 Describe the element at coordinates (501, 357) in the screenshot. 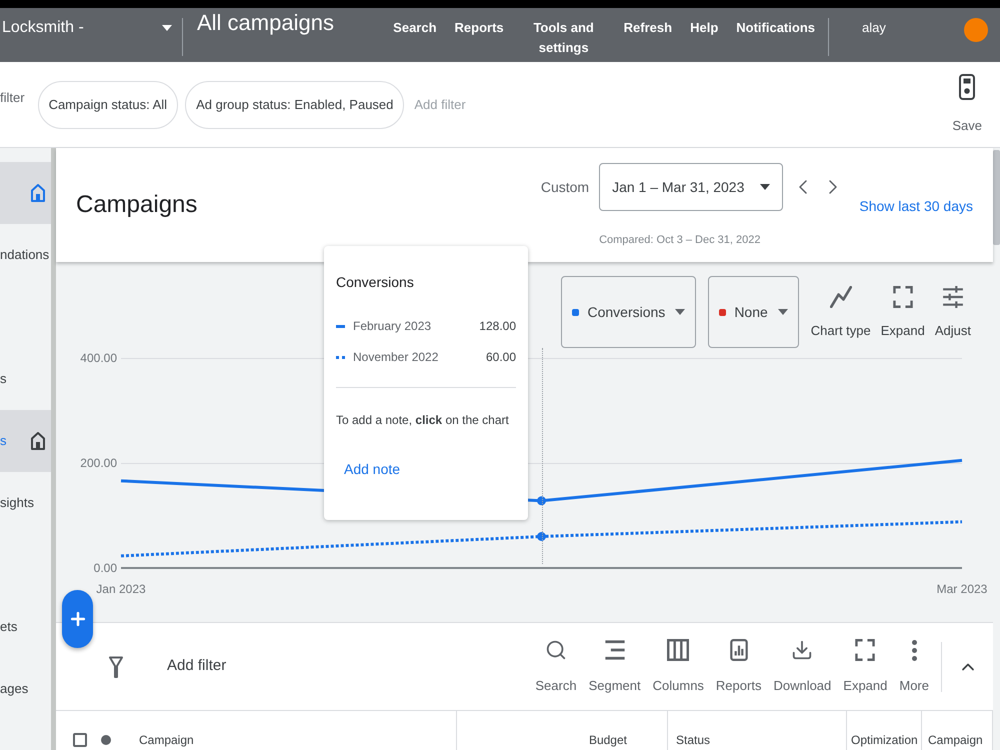

I see `legend-value: 60.00` at that location.